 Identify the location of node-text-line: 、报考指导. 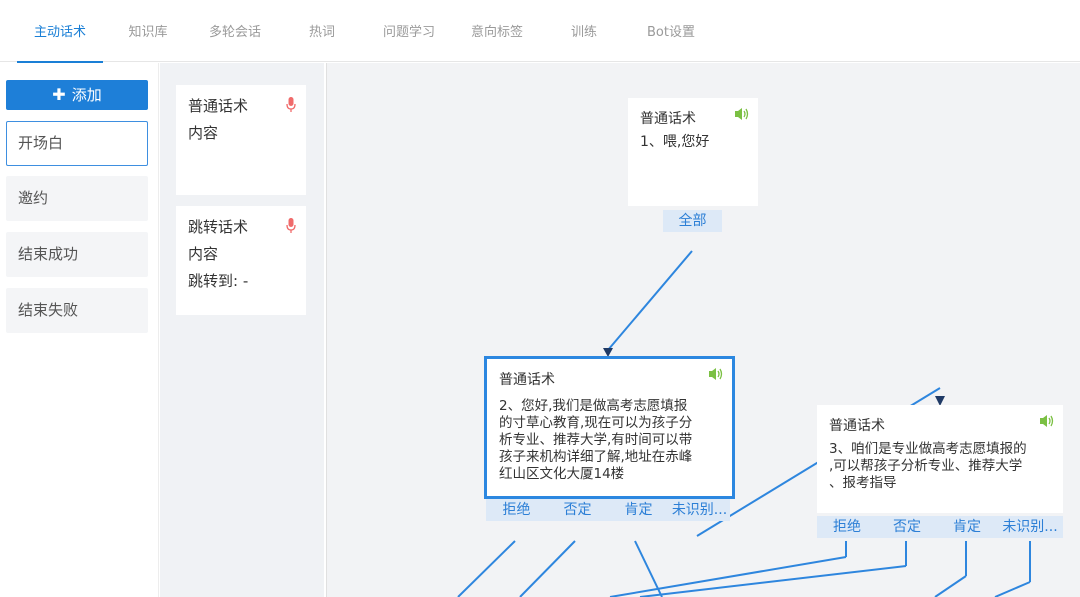
(863, 483).